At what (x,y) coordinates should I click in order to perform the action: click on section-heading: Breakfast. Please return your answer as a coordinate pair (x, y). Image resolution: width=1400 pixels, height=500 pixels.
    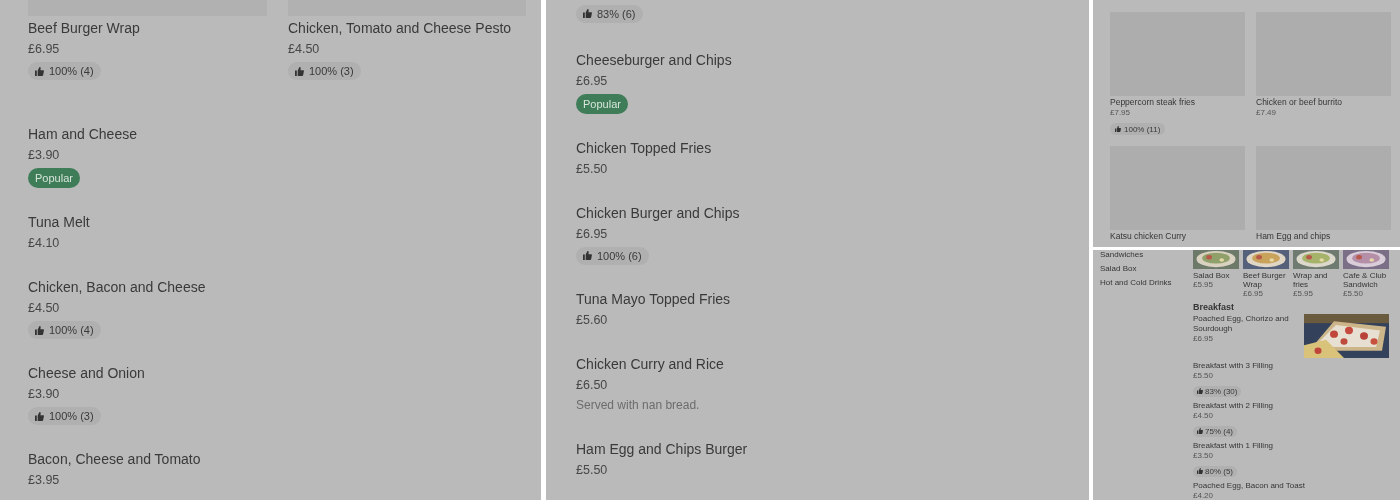
    Looking at the image, I should click on (1214, 307).